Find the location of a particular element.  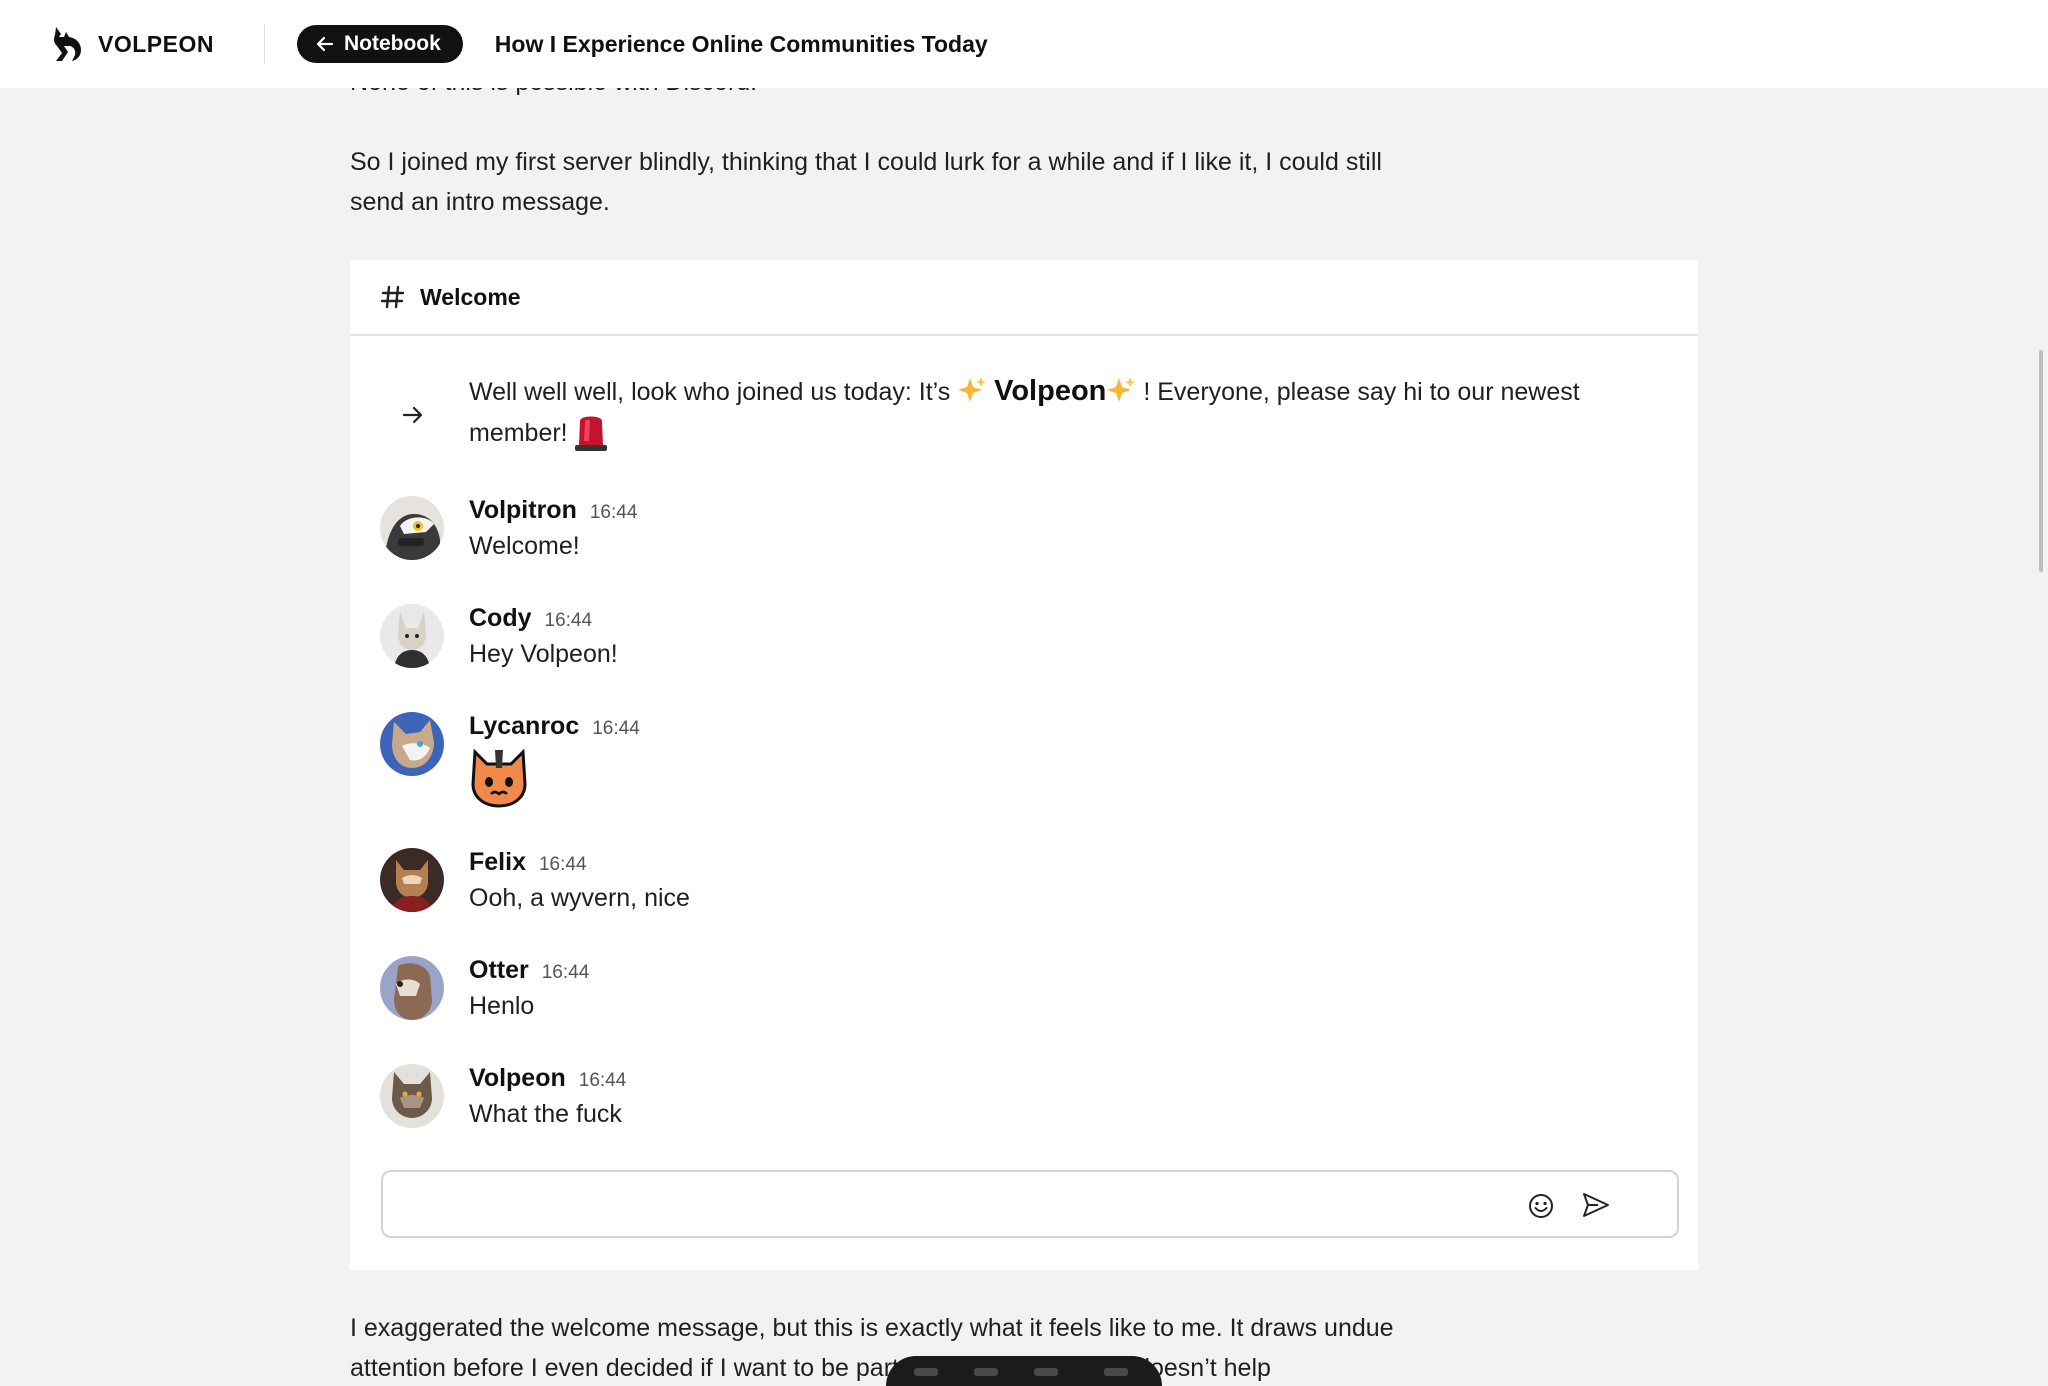

page-scrollbar is located at coordinates (2041, 461).